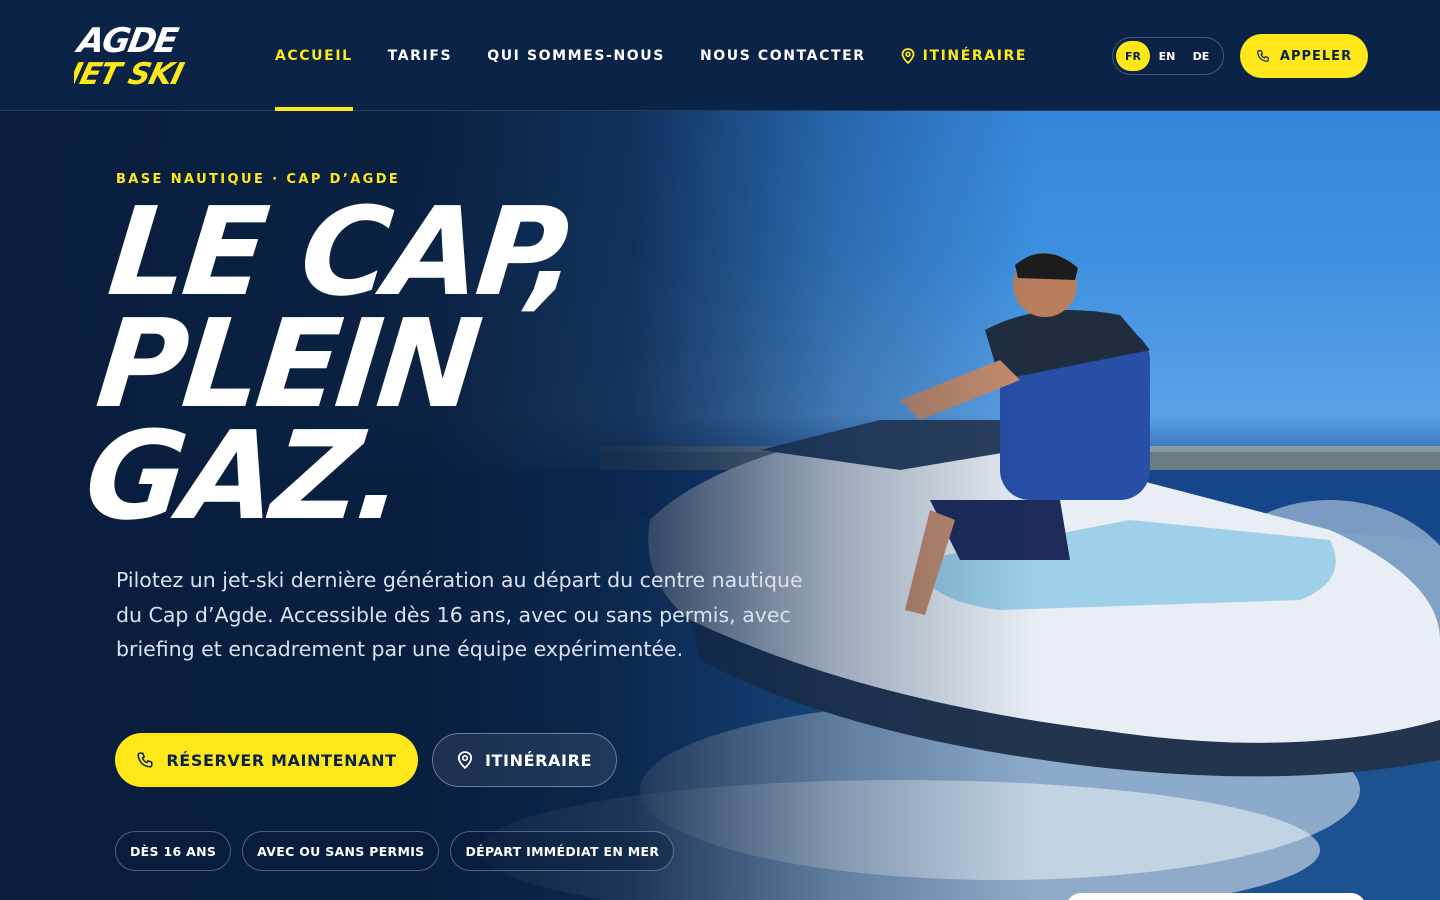 This screenshot has height=900, width=1440. Describe the element at coordinates (1216, 896) in the screenshot. I see `floating-card-edge` at that location.